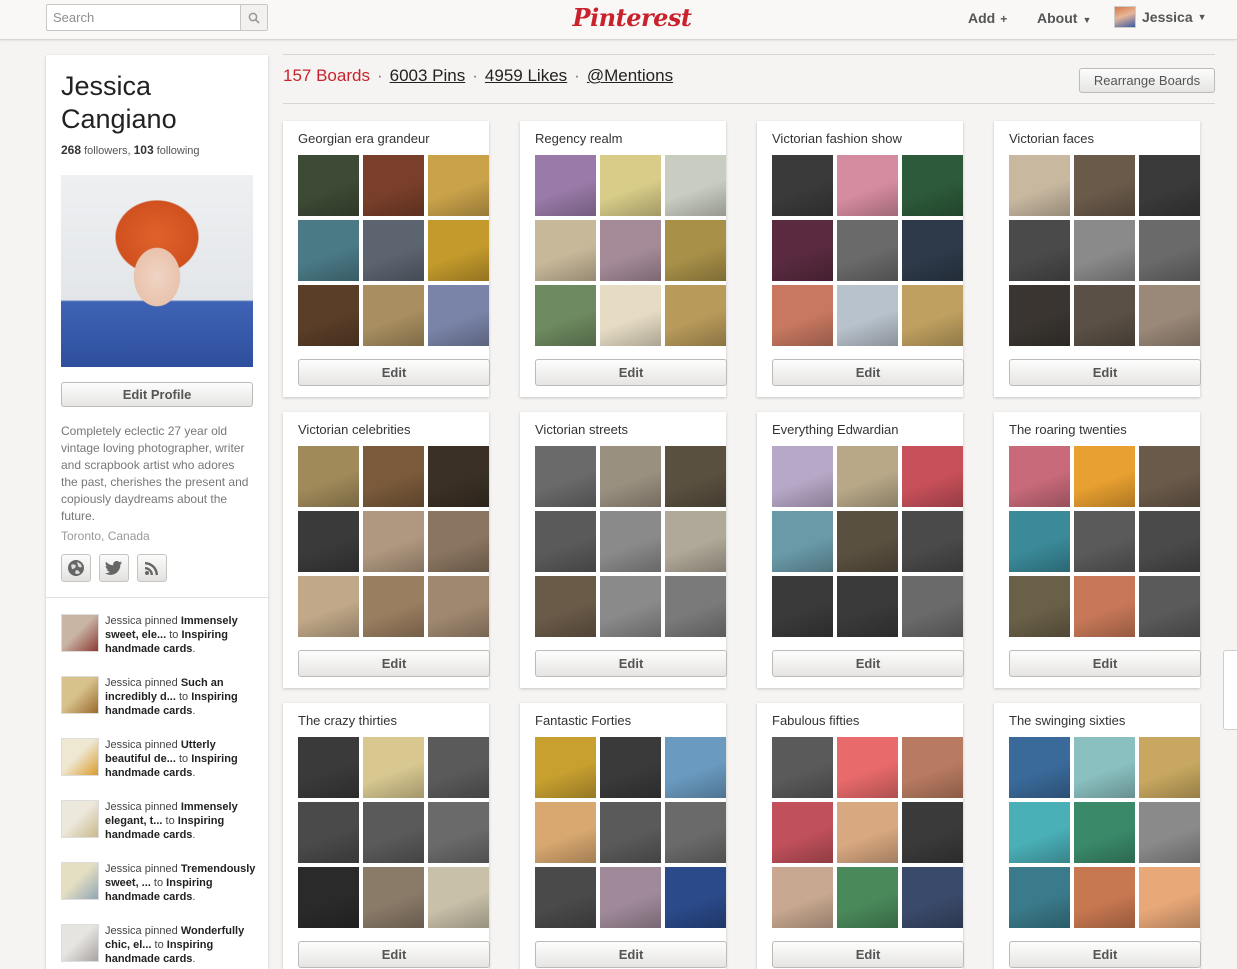  Describe the element at coordinates (1051, 138) in the screenshot. I see `board-title: Victorian faces` at that location.